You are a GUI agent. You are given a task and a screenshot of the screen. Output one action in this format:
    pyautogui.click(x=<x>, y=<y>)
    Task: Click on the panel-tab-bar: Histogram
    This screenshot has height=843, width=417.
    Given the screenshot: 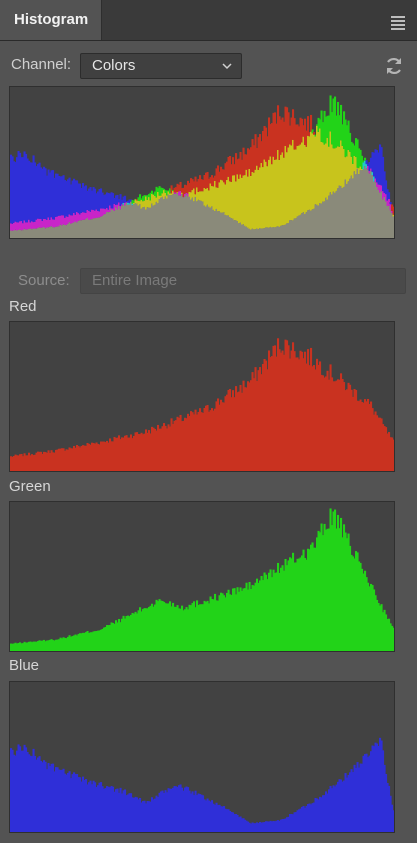 What is the action you would take?
    pyautogui.click(x=208, y=20)
    